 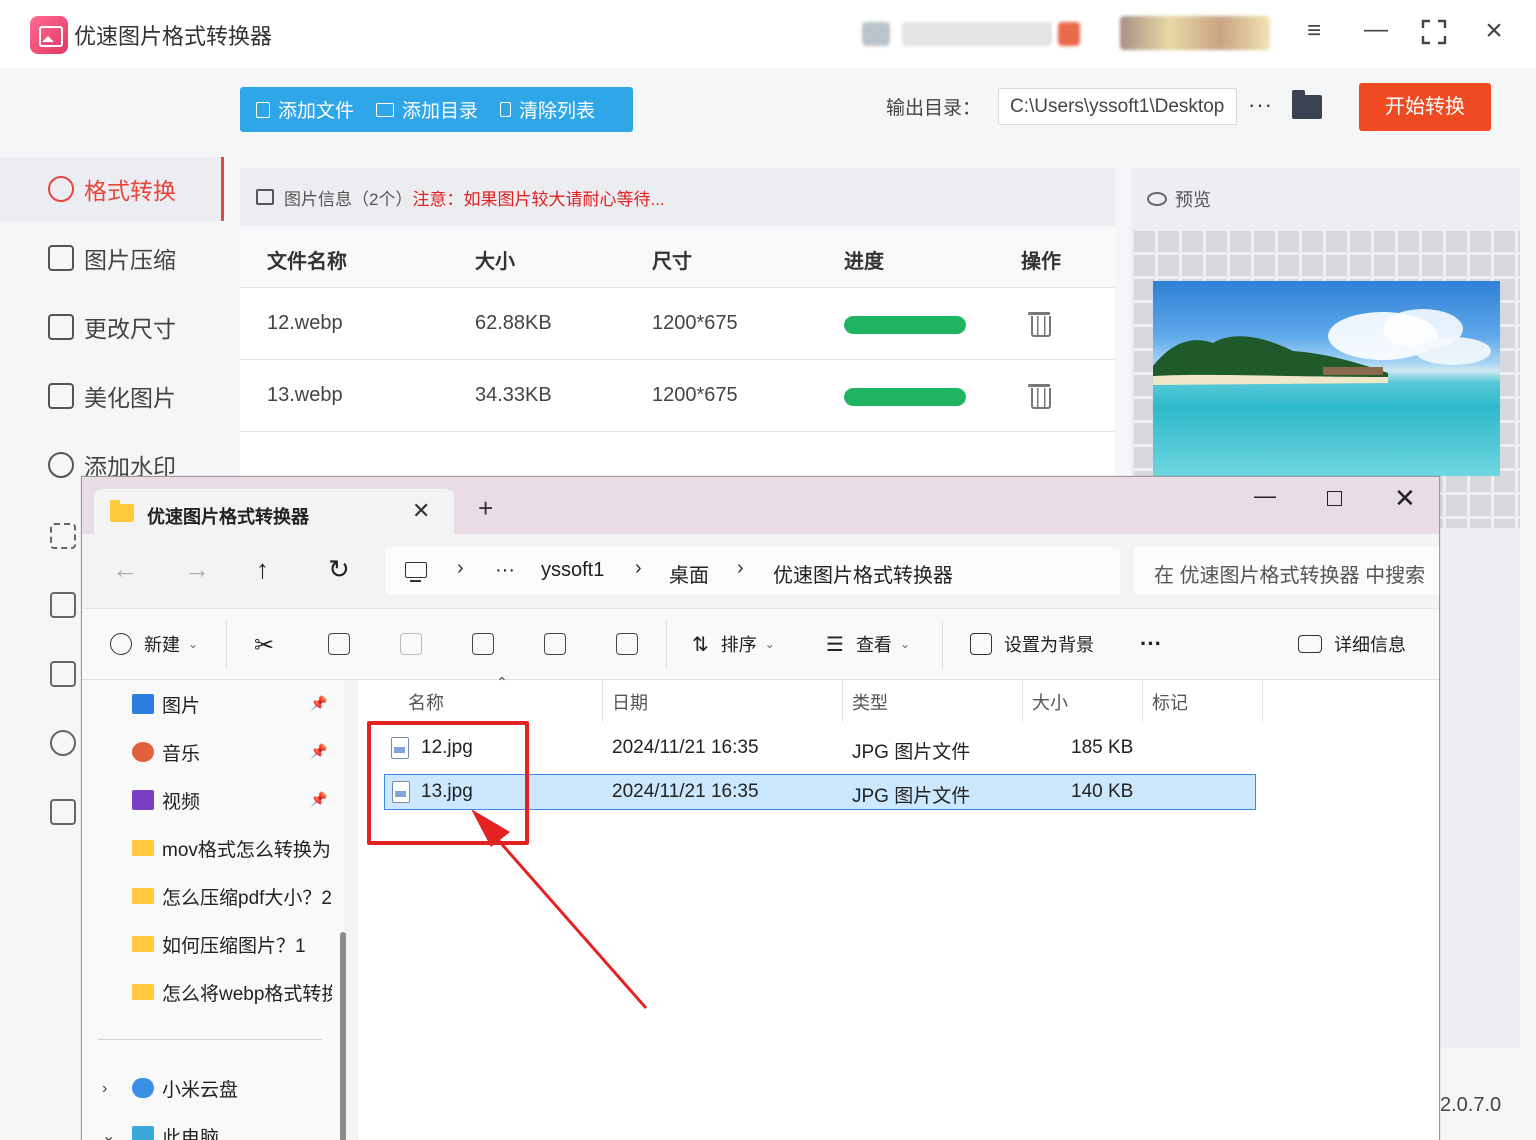 What do you see at coordinates (181, 754) in the screenshot?
I see `nav-item-label: 音乐` at bounding box center [181, 754].